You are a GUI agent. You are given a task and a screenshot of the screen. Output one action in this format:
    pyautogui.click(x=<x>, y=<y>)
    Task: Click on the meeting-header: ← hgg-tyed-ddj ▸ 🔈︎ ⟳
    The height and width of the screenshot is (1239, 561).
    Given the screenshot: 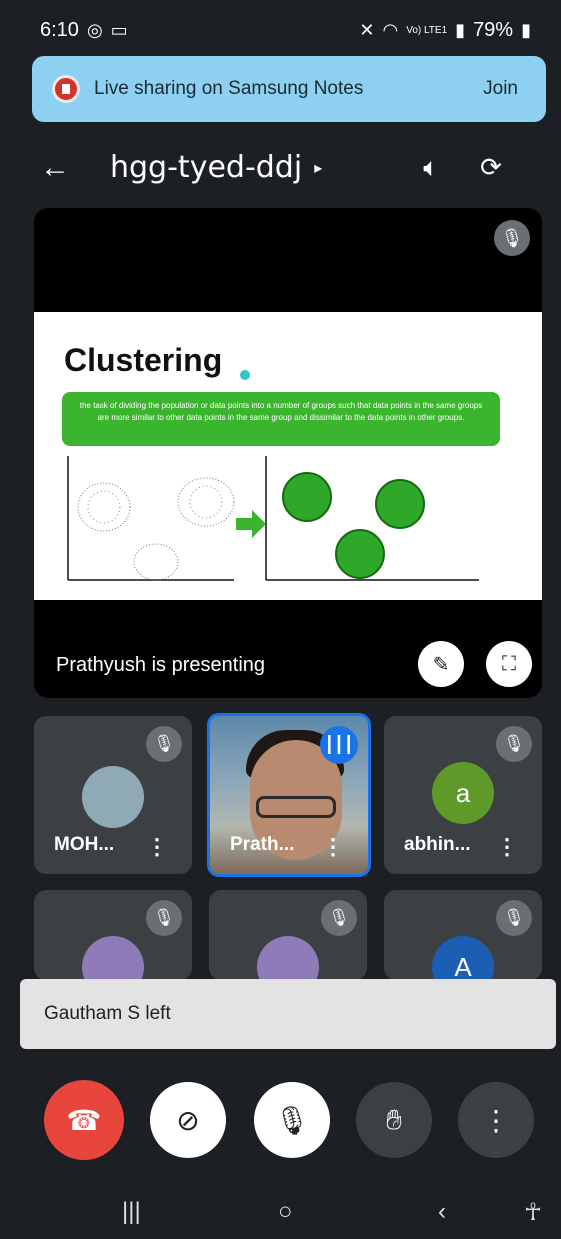 What is the action you would take?
    pyautogui.click(x=280, y=167)
    